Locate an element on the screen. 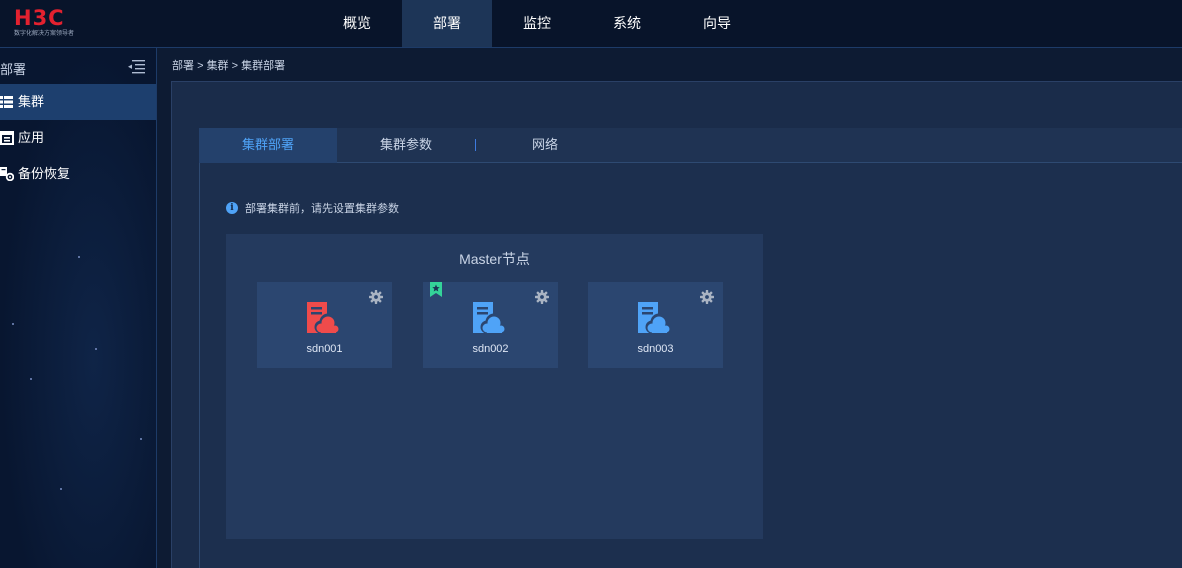 The height and width of the screenshot is (568, 1182). top-bar: H3C 数字化解决方案领导者 概览 部署 监控 系统 向导 is located at coordinates (591, 24).